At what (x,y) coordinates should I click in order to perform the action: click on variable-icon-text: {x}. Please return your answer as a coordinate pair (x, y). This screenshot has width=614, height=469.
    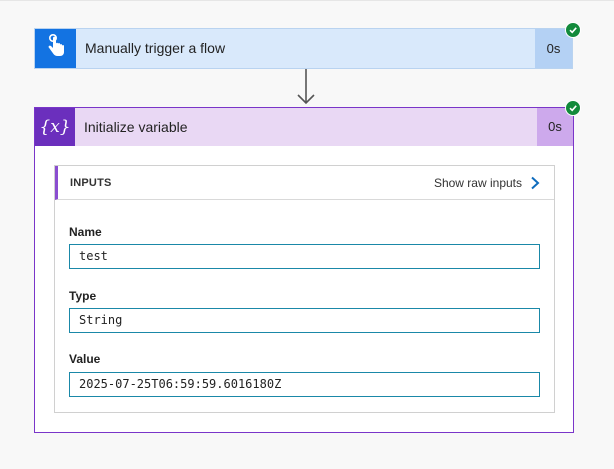
    Looking at the image, I should click on (55, 127).